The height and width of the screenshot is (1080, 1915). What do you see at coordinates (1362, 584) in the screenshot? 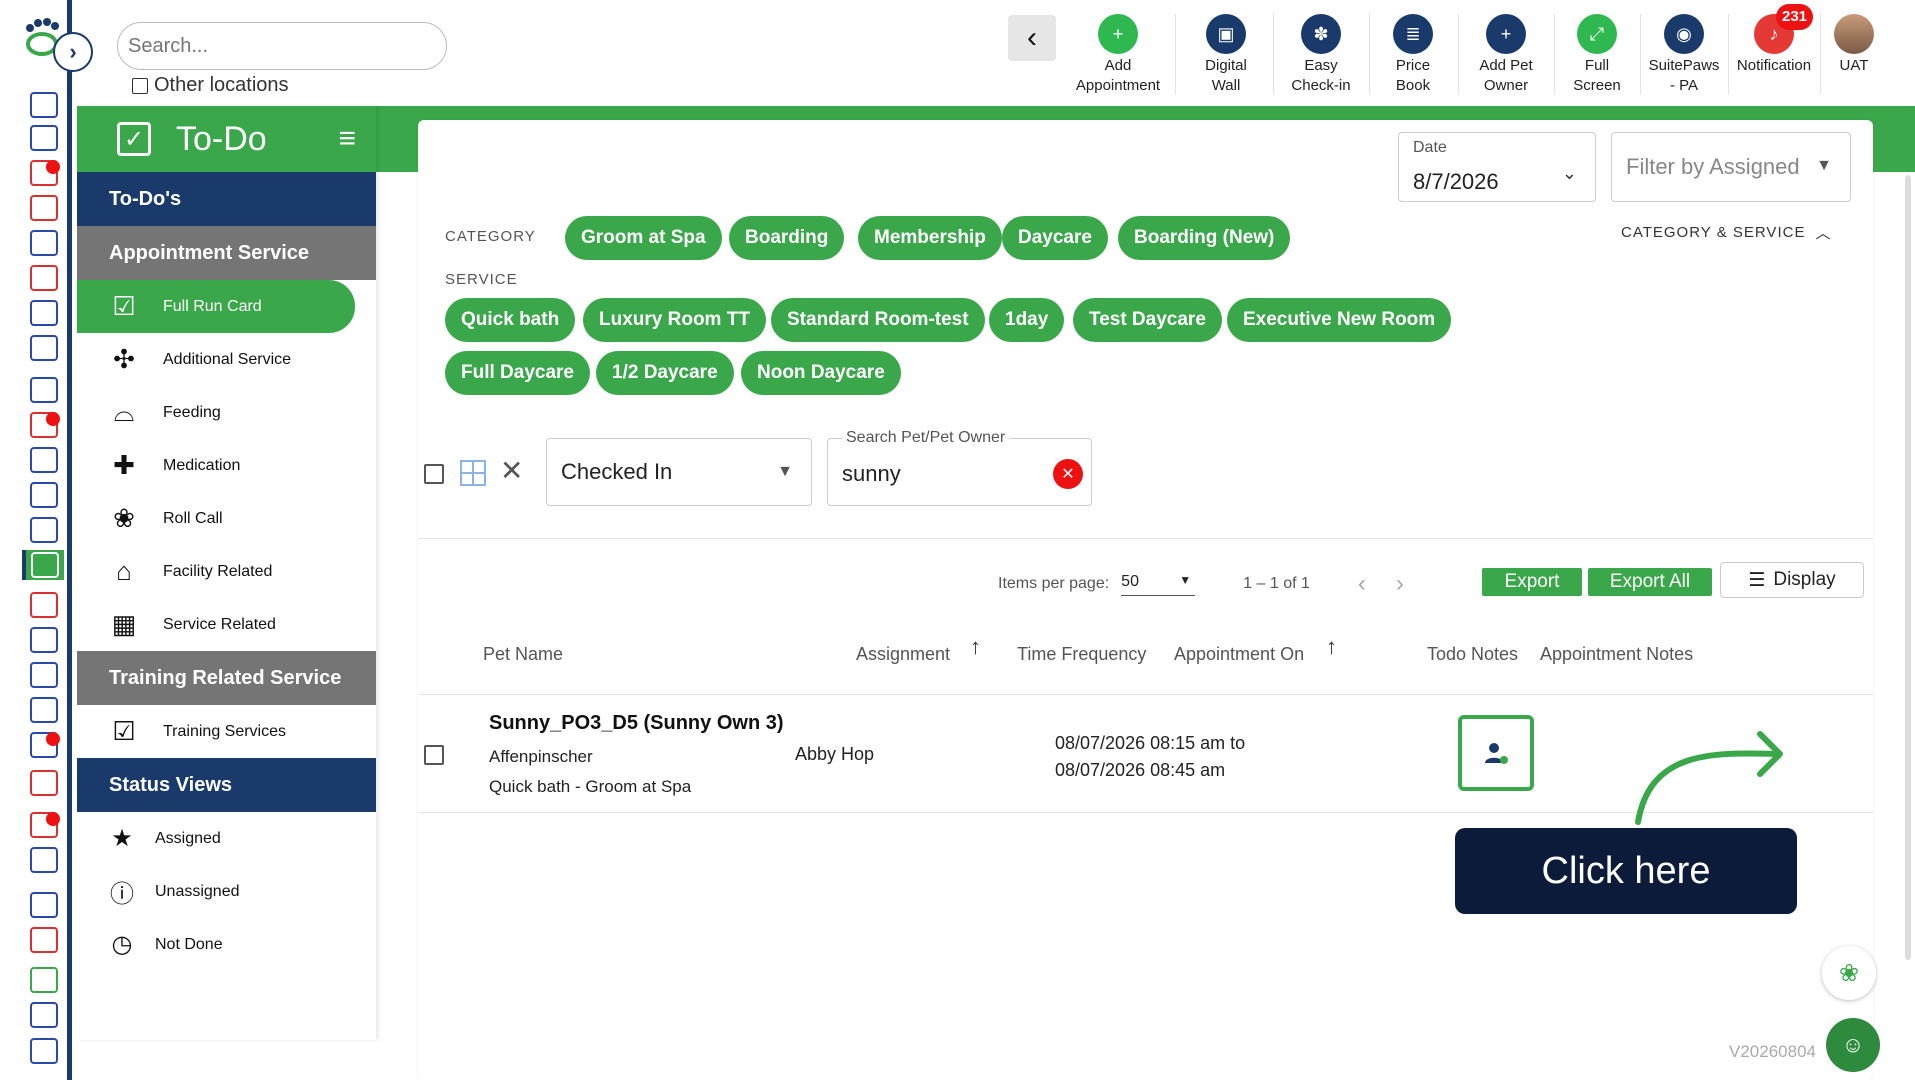
I see `prev-page-icon: ‹` at bounding box center [1362, 584].